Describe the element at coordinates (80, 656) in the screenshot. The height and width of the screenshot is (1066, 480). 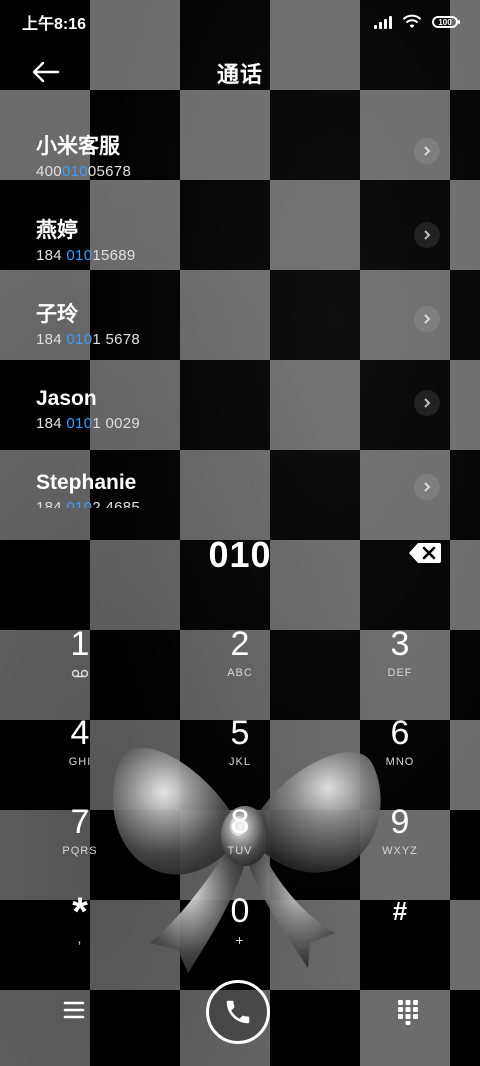
I see `key-1: 1` at that location.